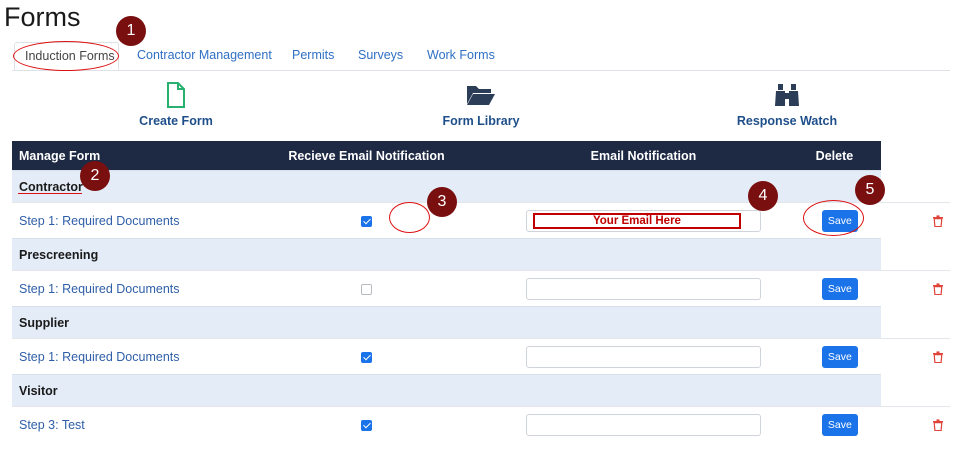 The height and width of the screenshot is (454, 962). Describe the element at coordinates (123, 156) in the screenshot. I see `header-manage-form: Manage Form` at that location.